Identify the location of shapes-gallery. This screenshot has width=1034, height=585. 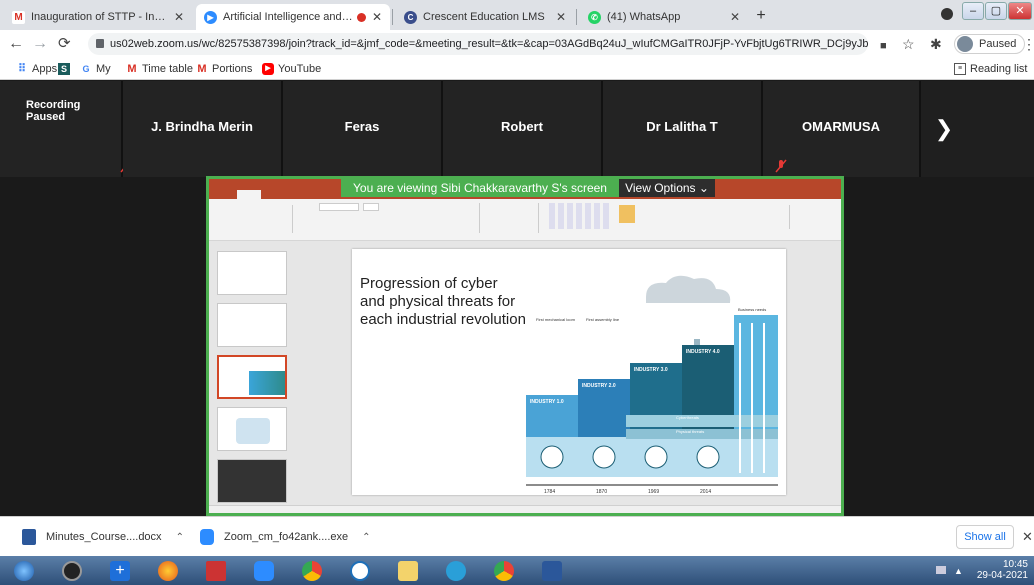
(579, 216).